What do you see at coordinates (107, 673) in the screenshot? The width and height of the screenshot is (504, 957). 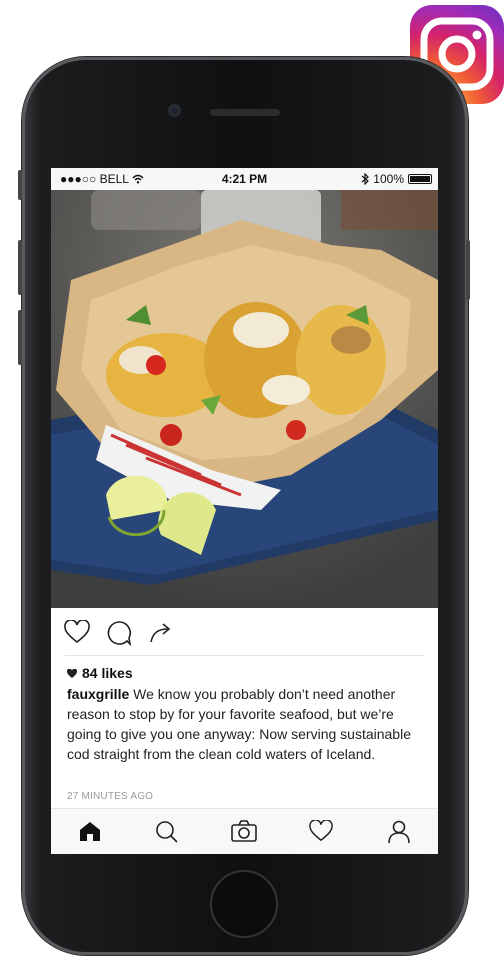 I see `likes-label: 84 likes` at bounding box center [107, 673].